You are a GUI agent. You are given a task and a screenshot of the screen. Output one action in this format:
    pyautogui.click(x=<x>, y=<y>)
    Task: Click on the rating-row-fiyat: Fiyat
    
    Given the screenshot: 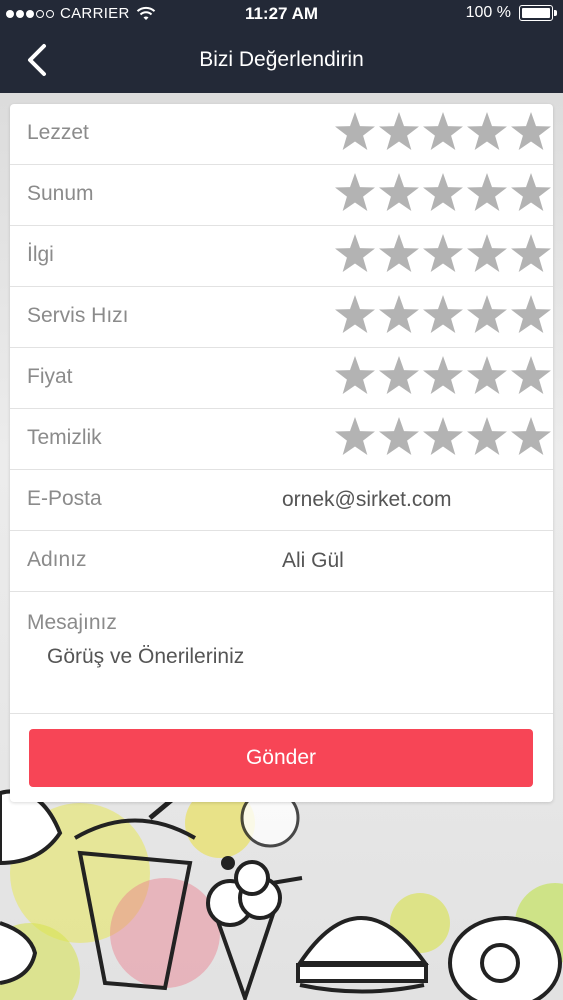 What is the action you would take?
    pyautogui.click(x=281, y=378)
    